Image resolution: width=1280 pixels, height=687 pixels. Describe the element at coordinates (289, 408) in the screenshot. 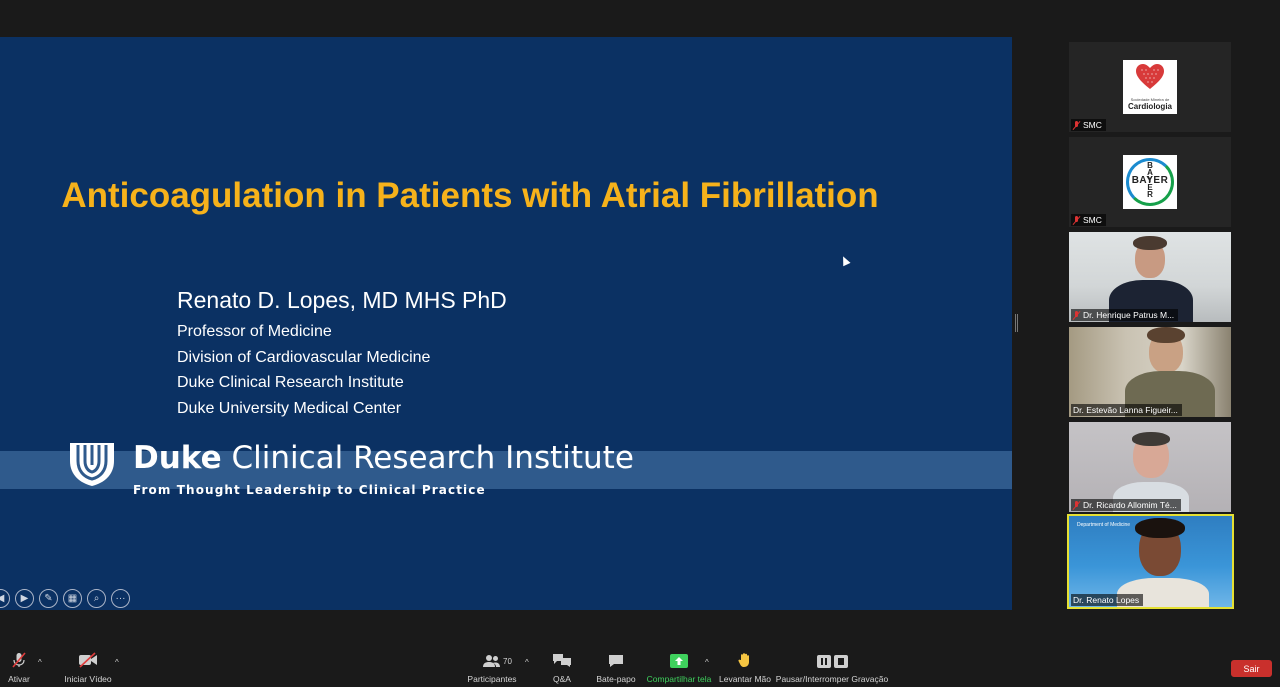

I see `presenter-center: Duke University Medical Center` at that location.